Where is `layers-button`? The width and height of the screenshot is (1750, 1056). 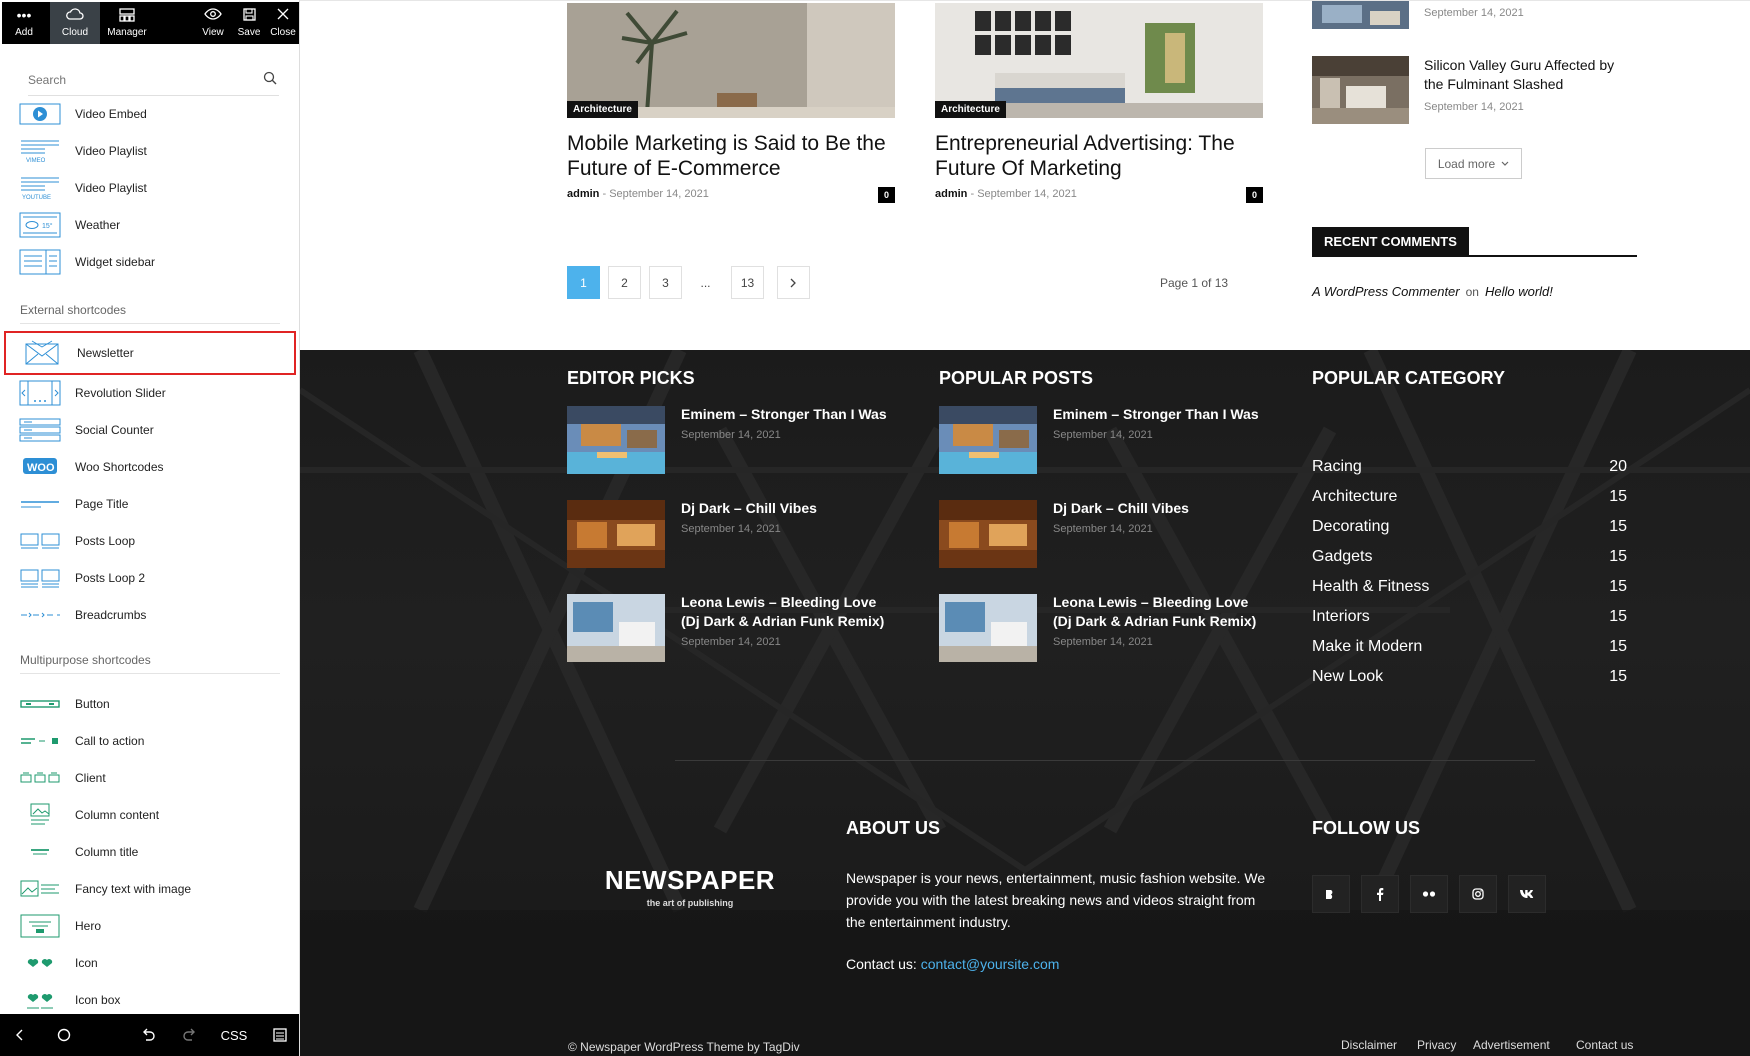
layers-button is located at coordinates (280, 1035).